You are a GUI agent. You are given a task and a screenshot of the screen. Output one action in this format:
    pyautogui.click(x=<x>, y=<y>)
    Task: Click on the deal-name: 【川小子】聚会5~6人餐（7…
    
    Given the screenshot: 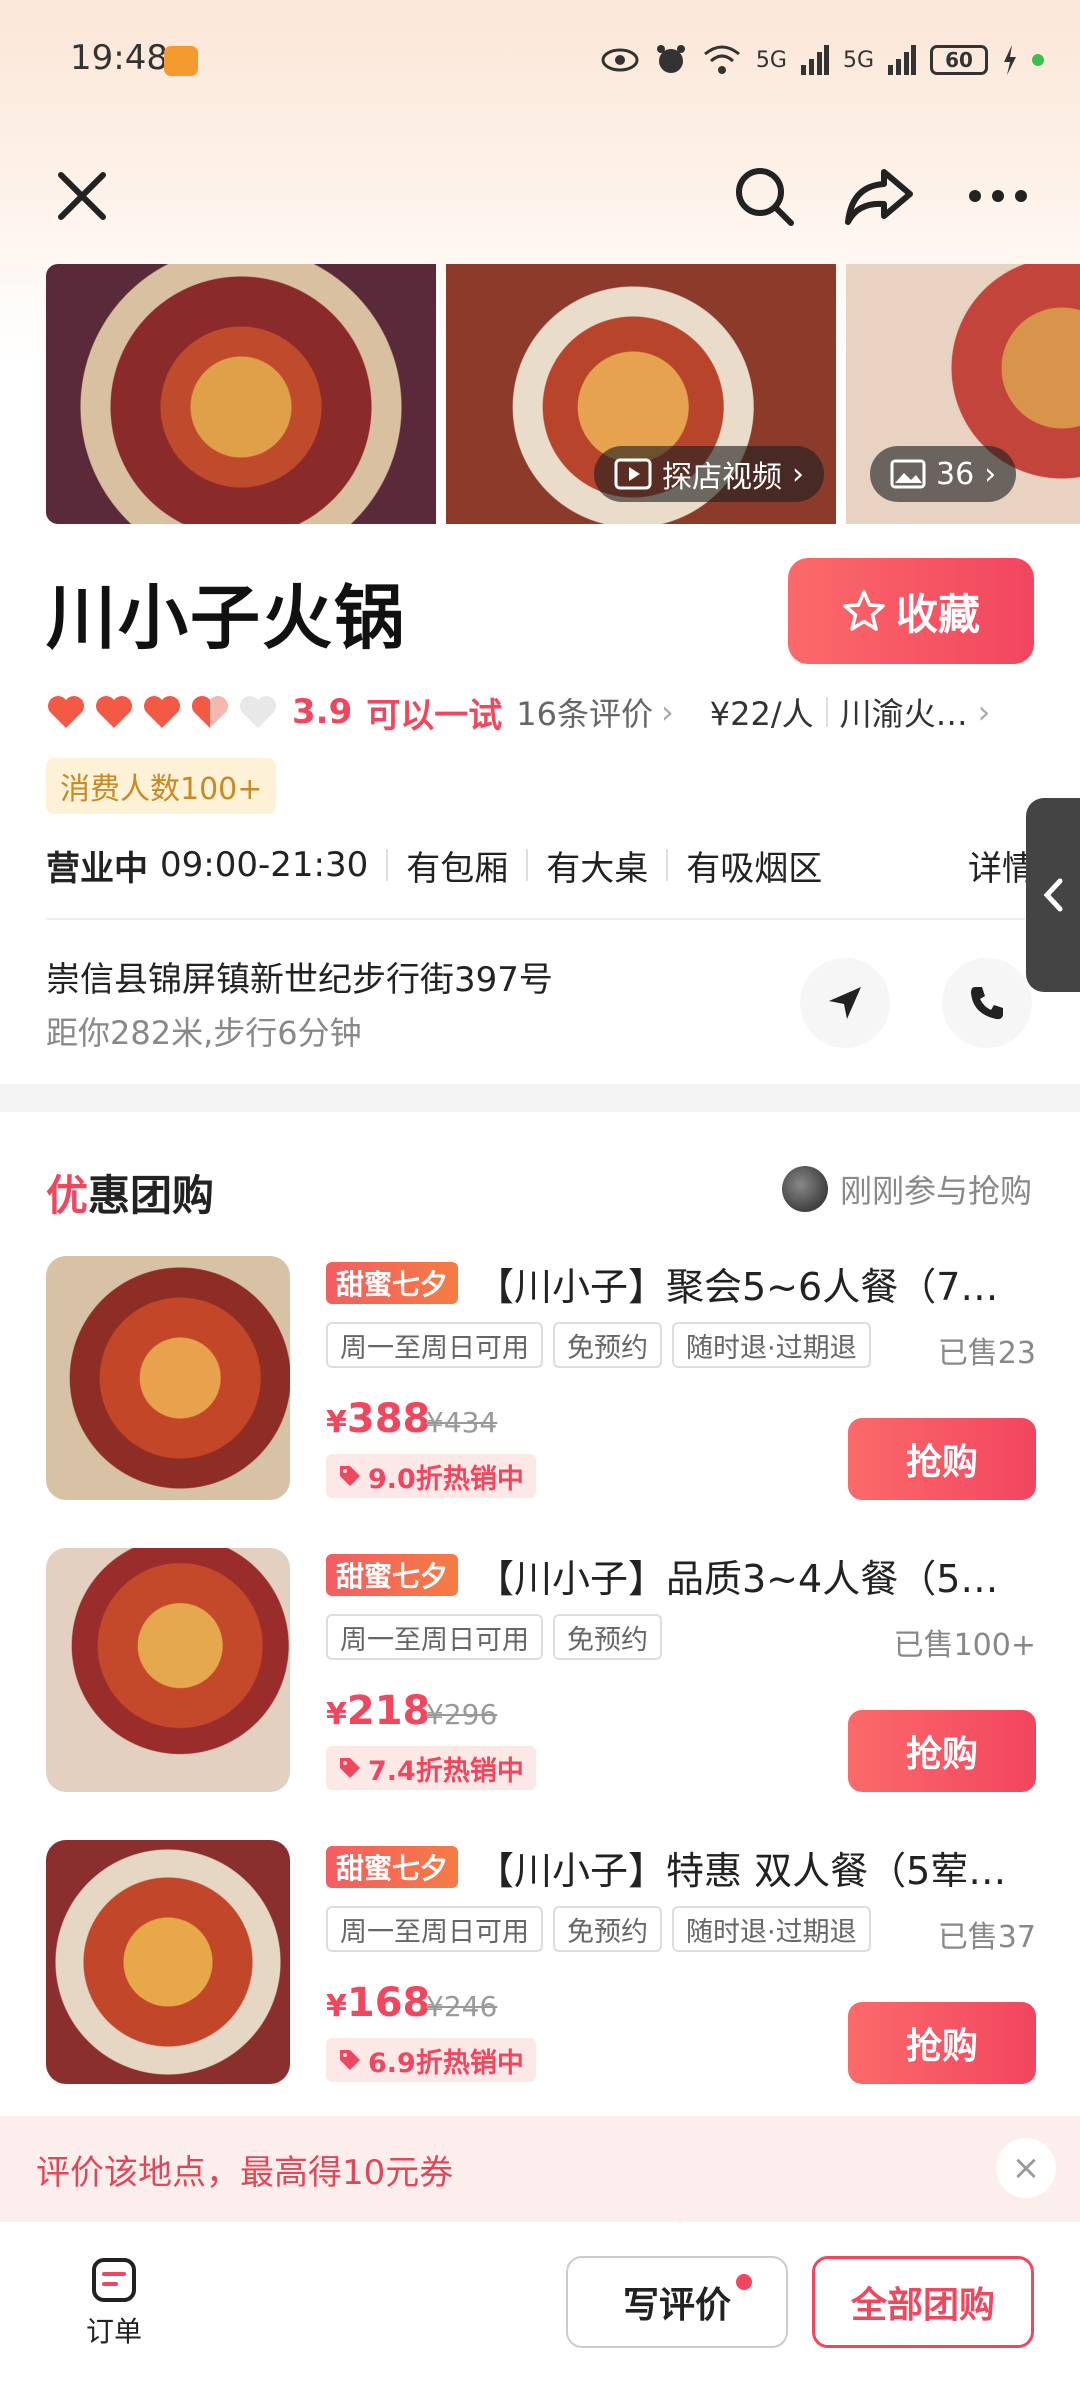 What is the action you would take?
    pyautogui.click(x=756, y=1283)
    